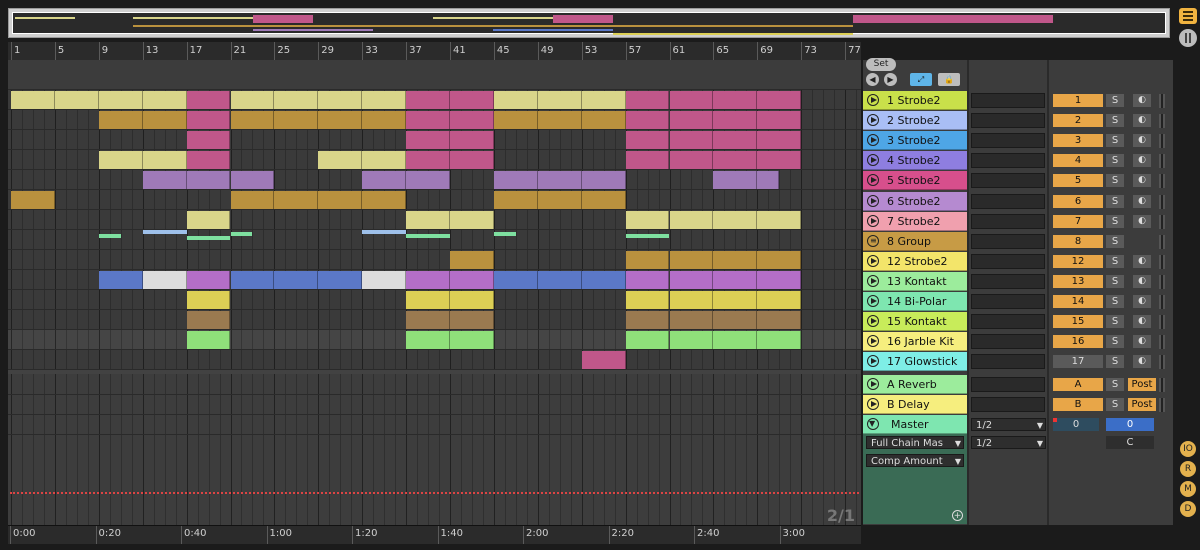 The width and height of the screenshot is (1200, 550). I want to click on menu-icon, so click(1188, 16).